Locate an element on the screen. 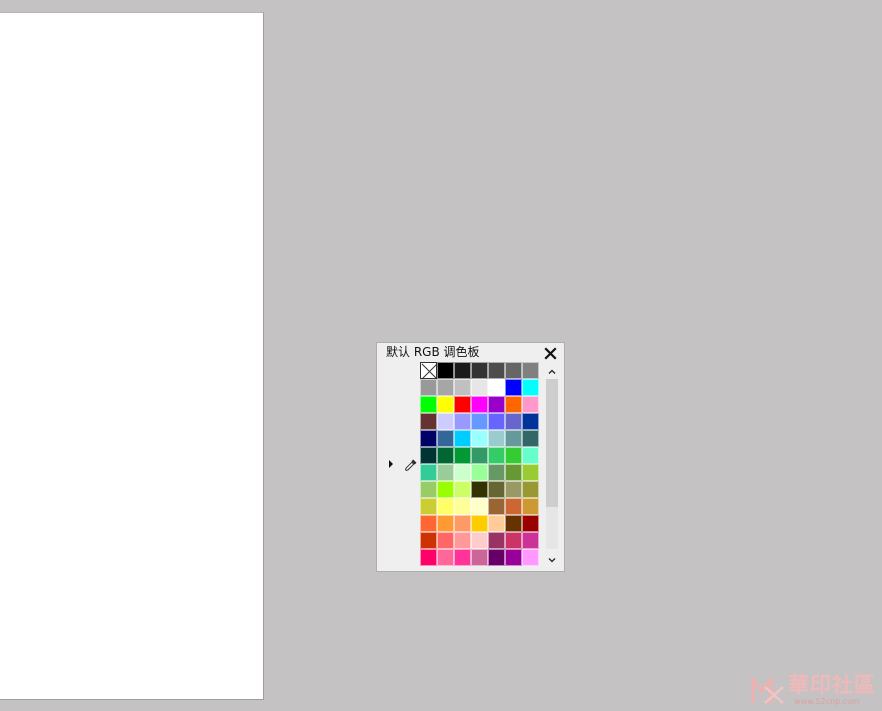 This screenshot has height=711, width=882. color-palette-panel: 默认 RGB 调色板 is located at coordinates (470, 457).